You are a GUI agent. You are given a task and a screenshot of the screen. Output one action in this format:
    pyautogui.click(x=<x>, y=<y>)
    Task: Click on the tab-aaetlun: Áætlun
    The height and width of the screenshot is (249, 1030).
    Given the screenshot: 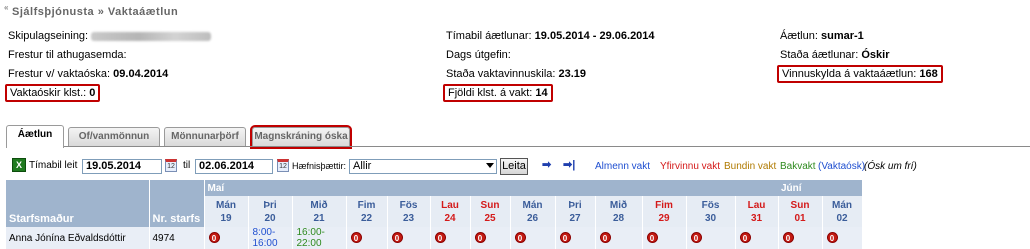 What is the action you would take?
    pyautogui.click(x=35, y=136)
    